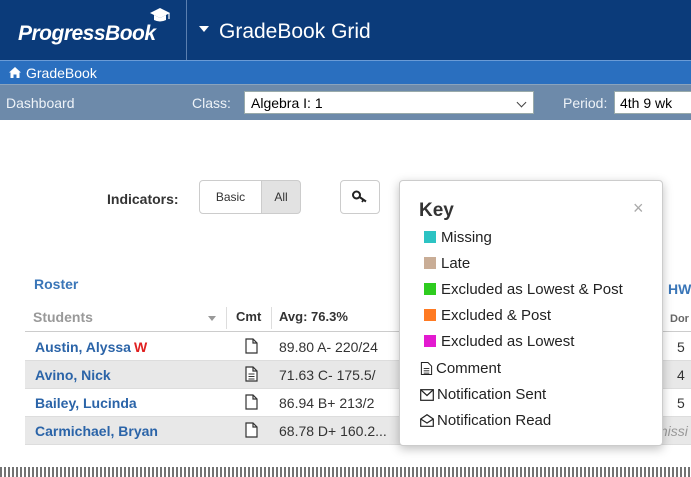  What do you see at coordinates (15, 72) in the screenshot?
I see `home-icon` at bounding box center [15, 72].